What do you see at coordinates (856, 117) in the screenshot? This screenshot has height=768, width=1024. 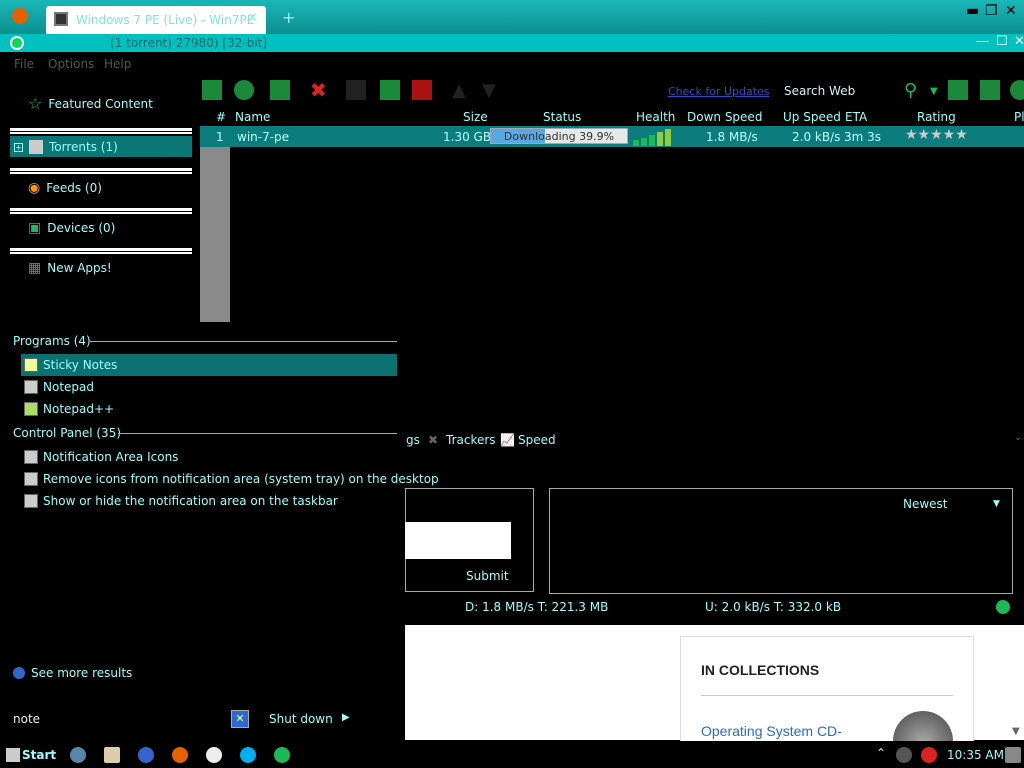 I see `column-header-eta: ETA` at bounding box center [856, 117].